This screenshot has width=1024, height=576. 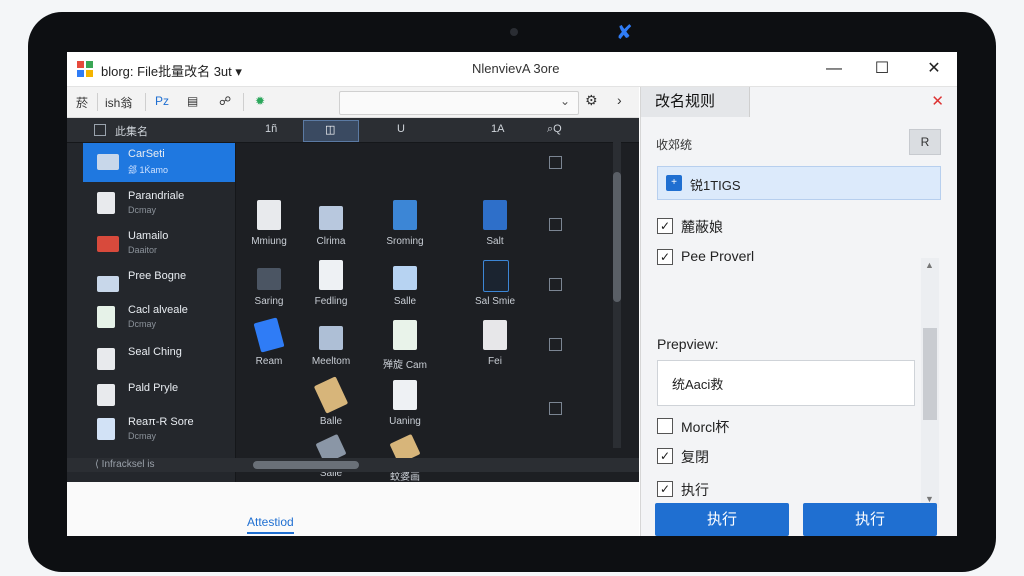 What do you see at coordinates (108, 244) in the screenshot?
I see `red-folder-icon` at bounding box center [108, 244].